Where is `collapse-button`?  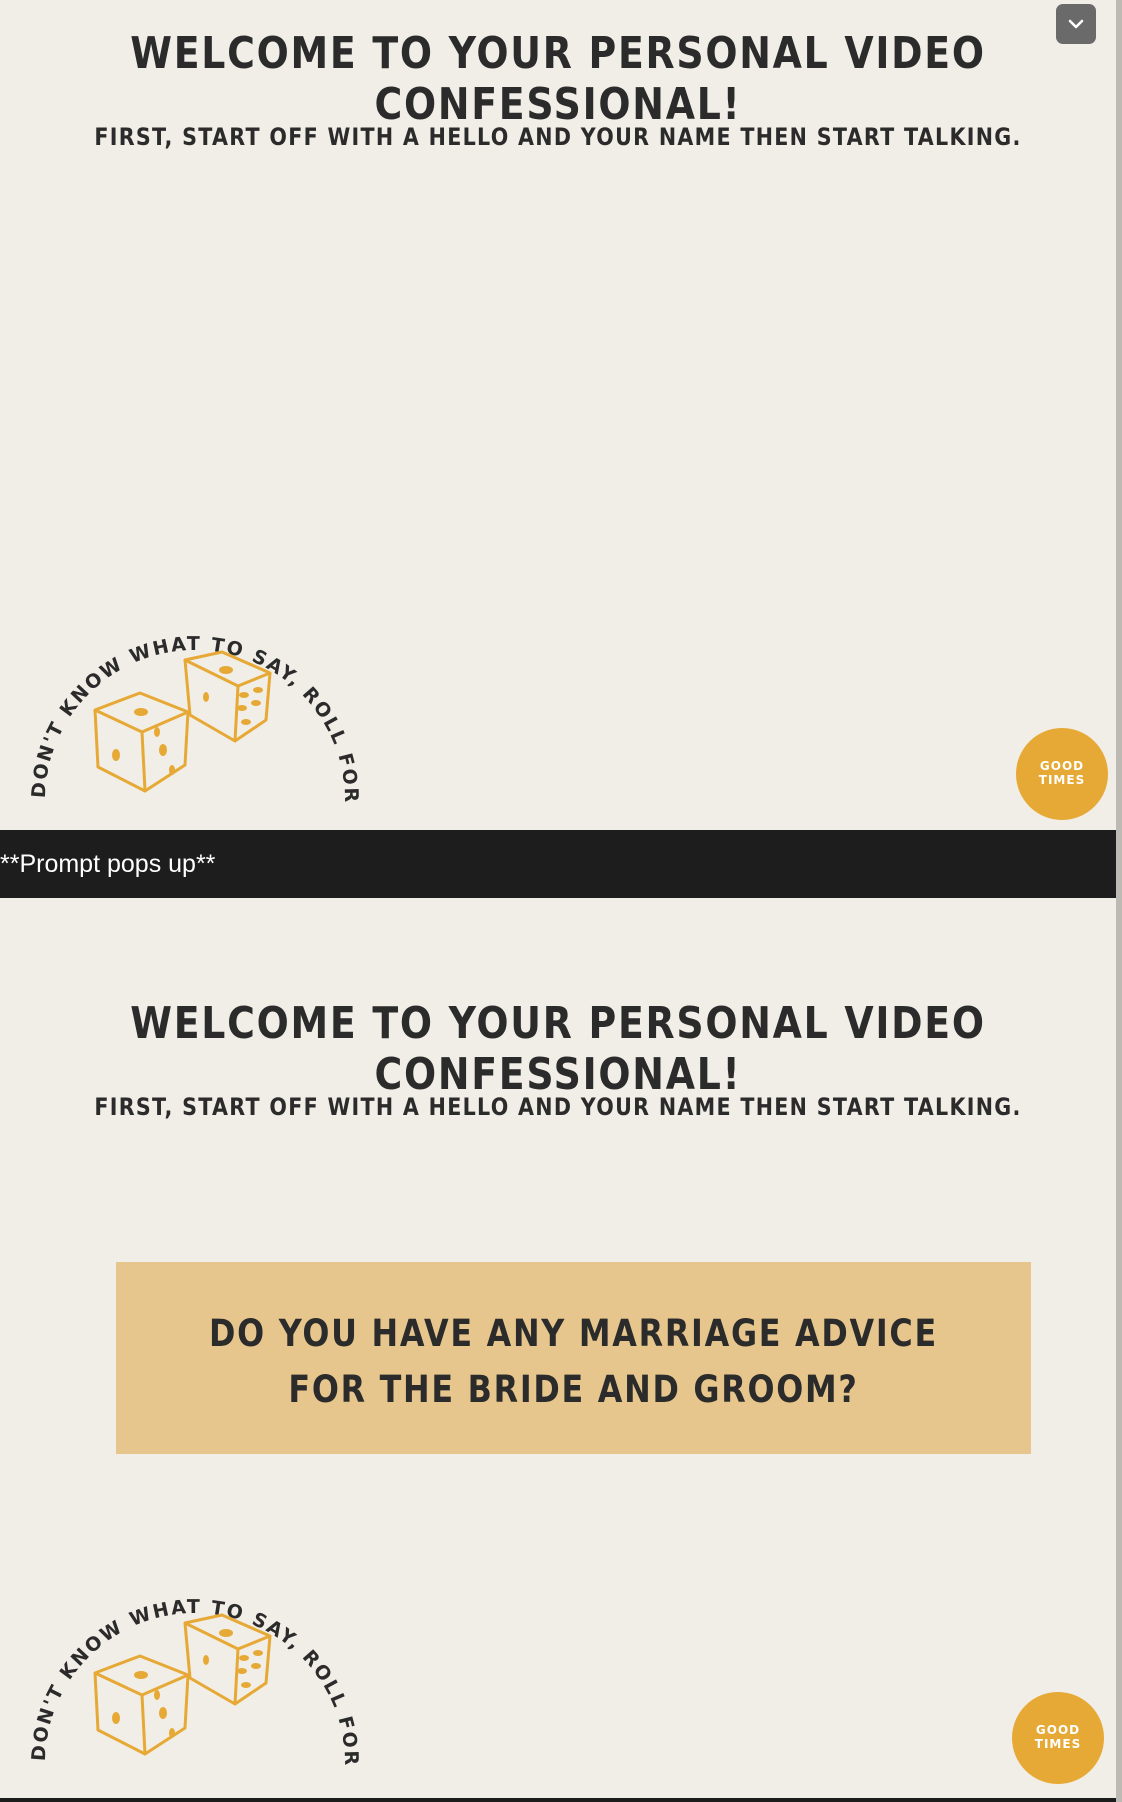
collapse-button is located at coordinates (1076, 24).